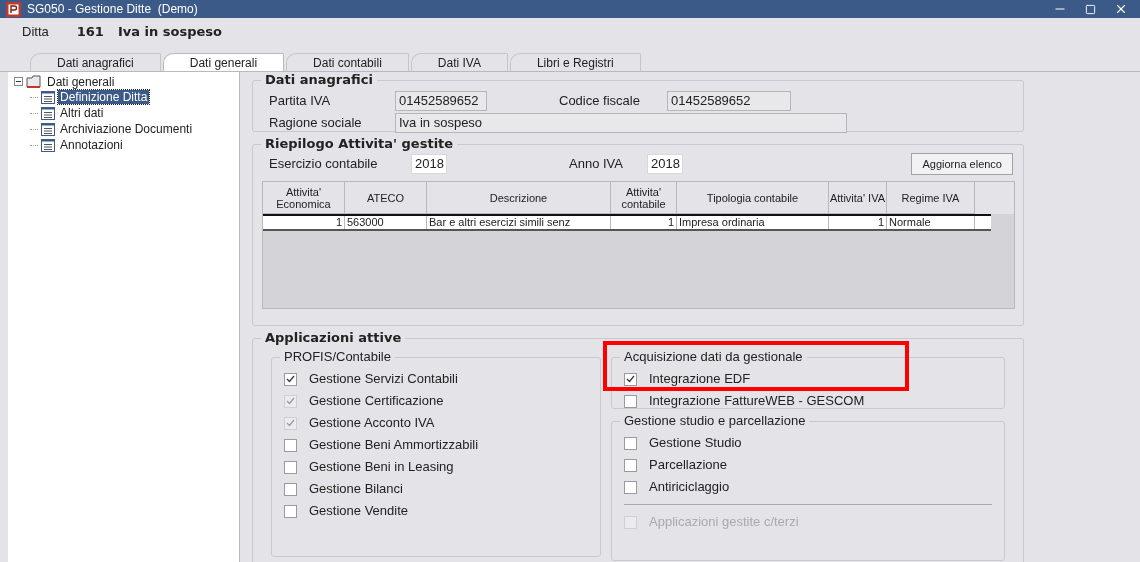 Image resolution: width=1140 pixels, height=562 pixels. I want to click on tab: Libri e Registri, so click(575, 62).